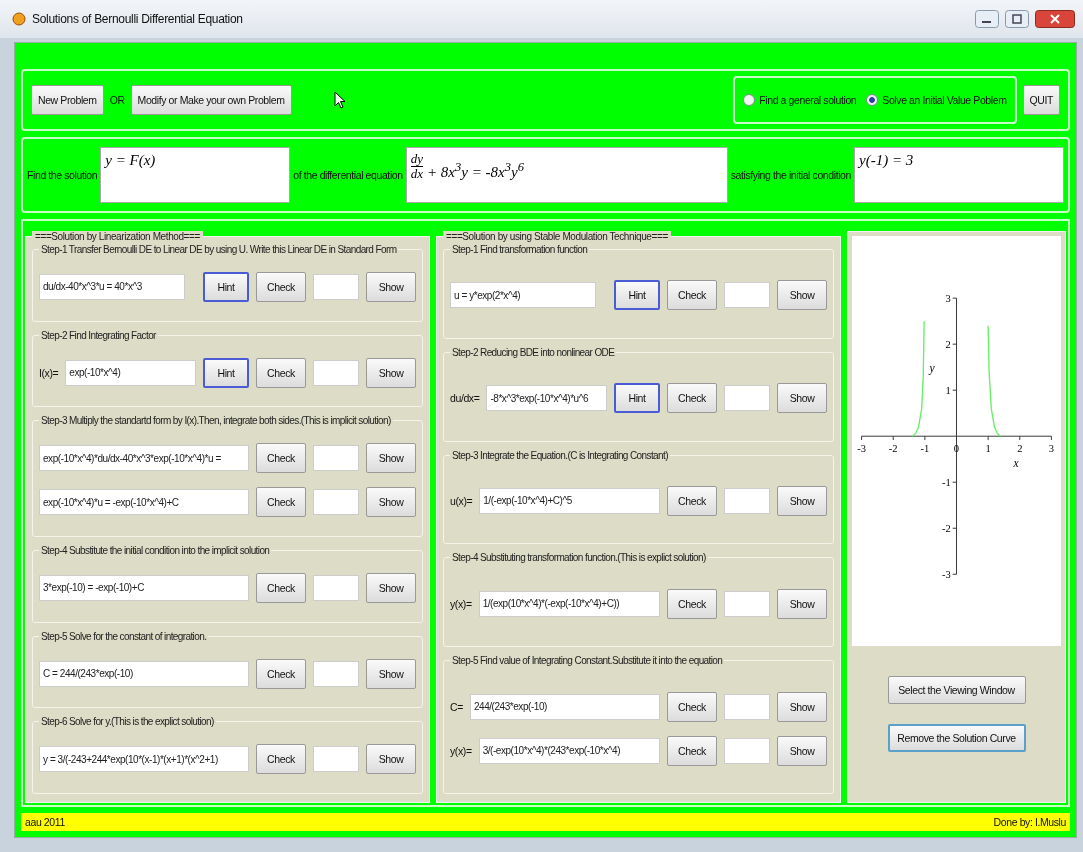  What do you see at coordinates (144, 673) in the screenshot?
I see `answer-field: C = 244/(243*exp(-10)` at bounding box center [144, 673].